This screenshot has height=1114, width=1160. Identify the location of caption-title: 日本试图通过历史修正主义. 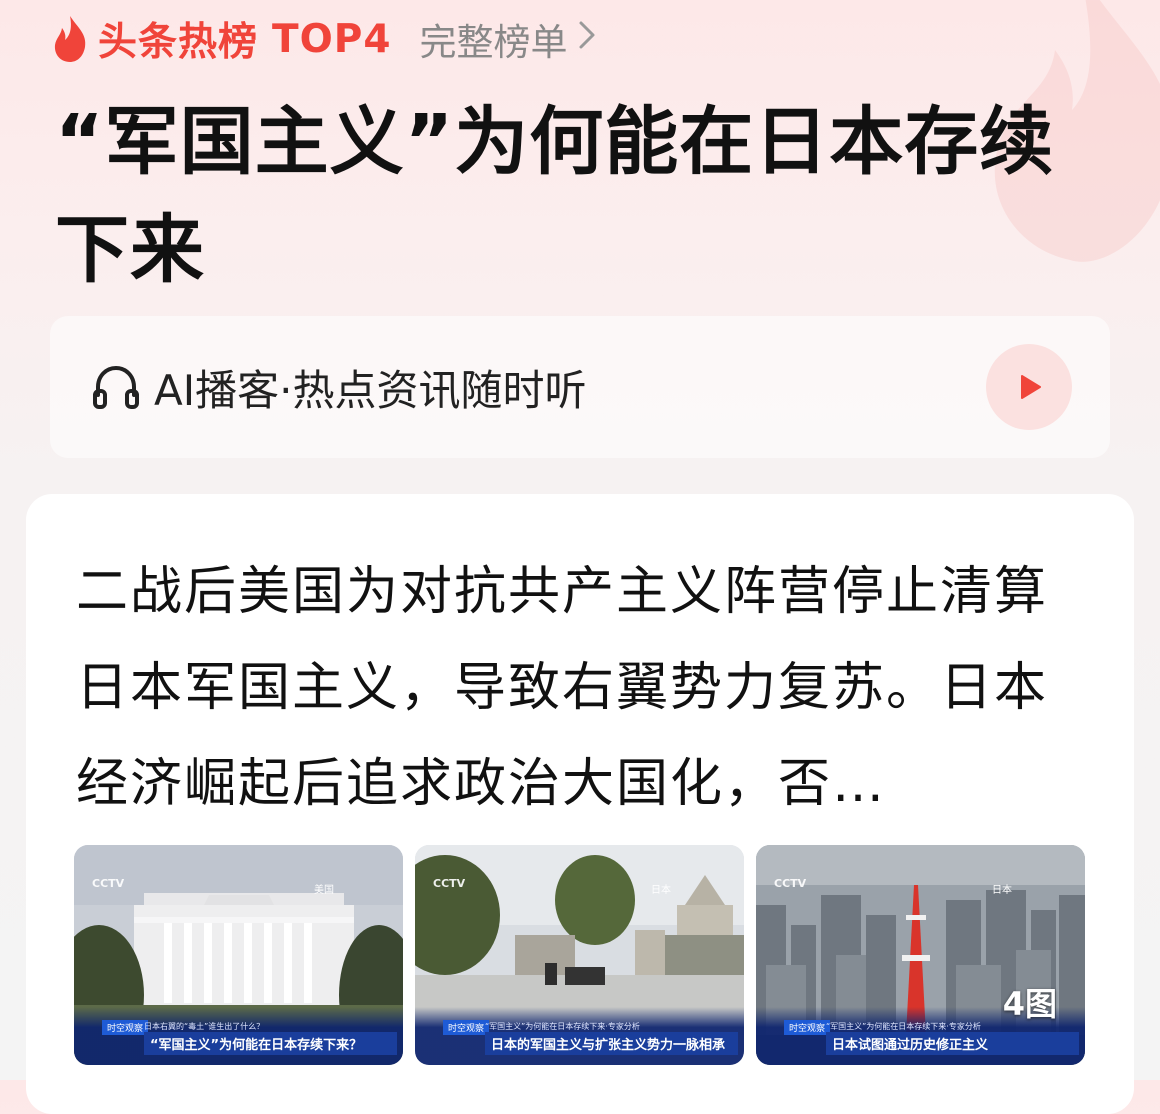
(952, 1043).